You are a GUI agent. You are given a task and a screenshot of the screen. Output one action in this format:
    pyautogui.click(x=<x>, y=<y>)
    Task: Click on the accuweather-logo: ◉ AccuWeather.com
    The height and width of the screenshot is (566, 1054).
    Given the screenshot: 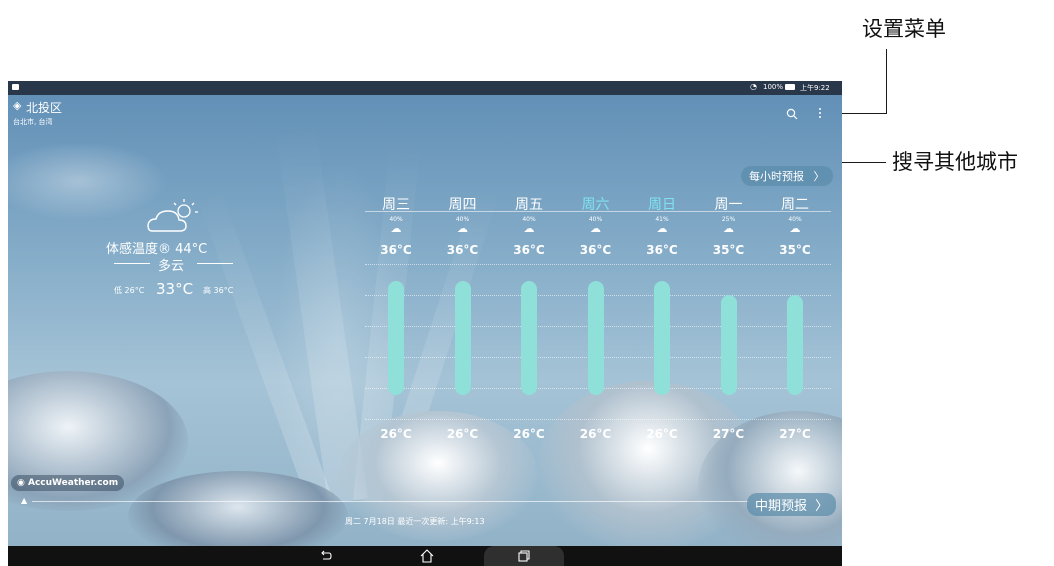 What is the action you would take?
    pyautogui.click(x=68, y=483)
    